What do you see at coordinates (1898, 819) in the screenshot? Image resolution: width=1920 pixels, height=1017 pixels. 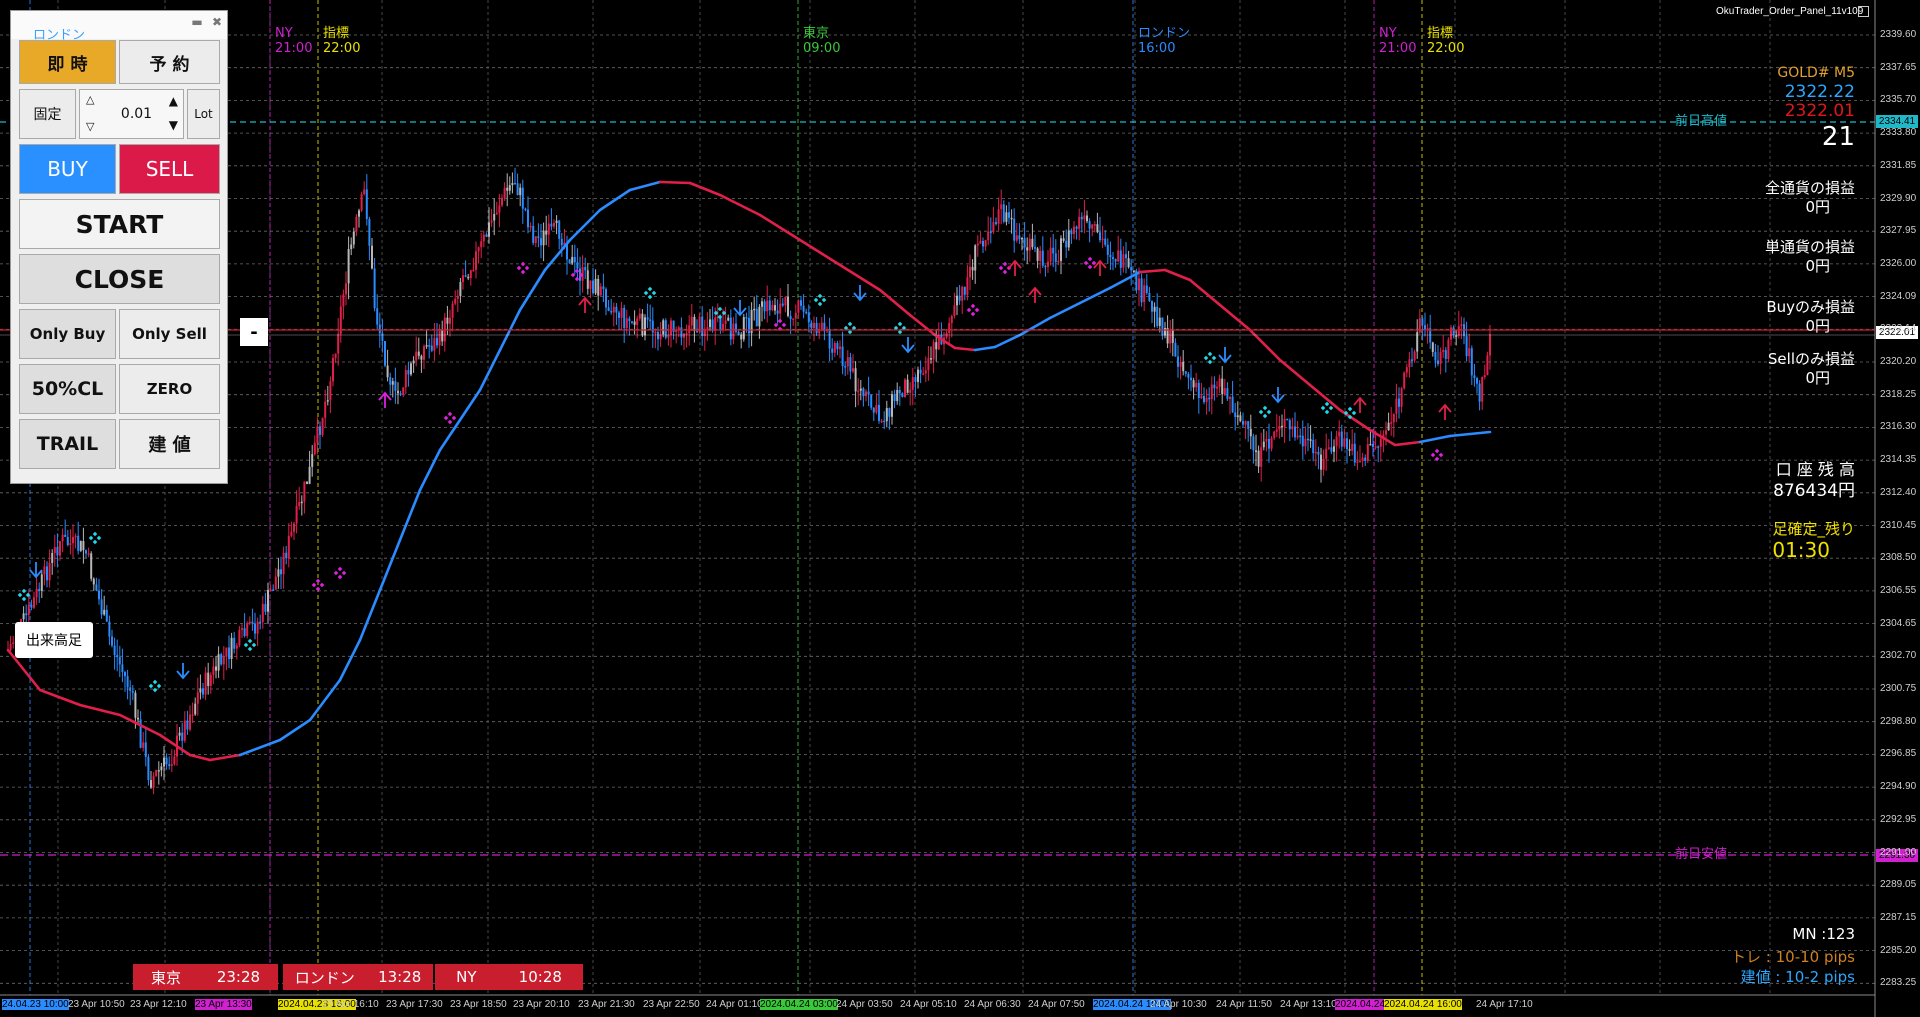 I see `price-axis-label: 2292.95` at bounding box center [1898, 819].